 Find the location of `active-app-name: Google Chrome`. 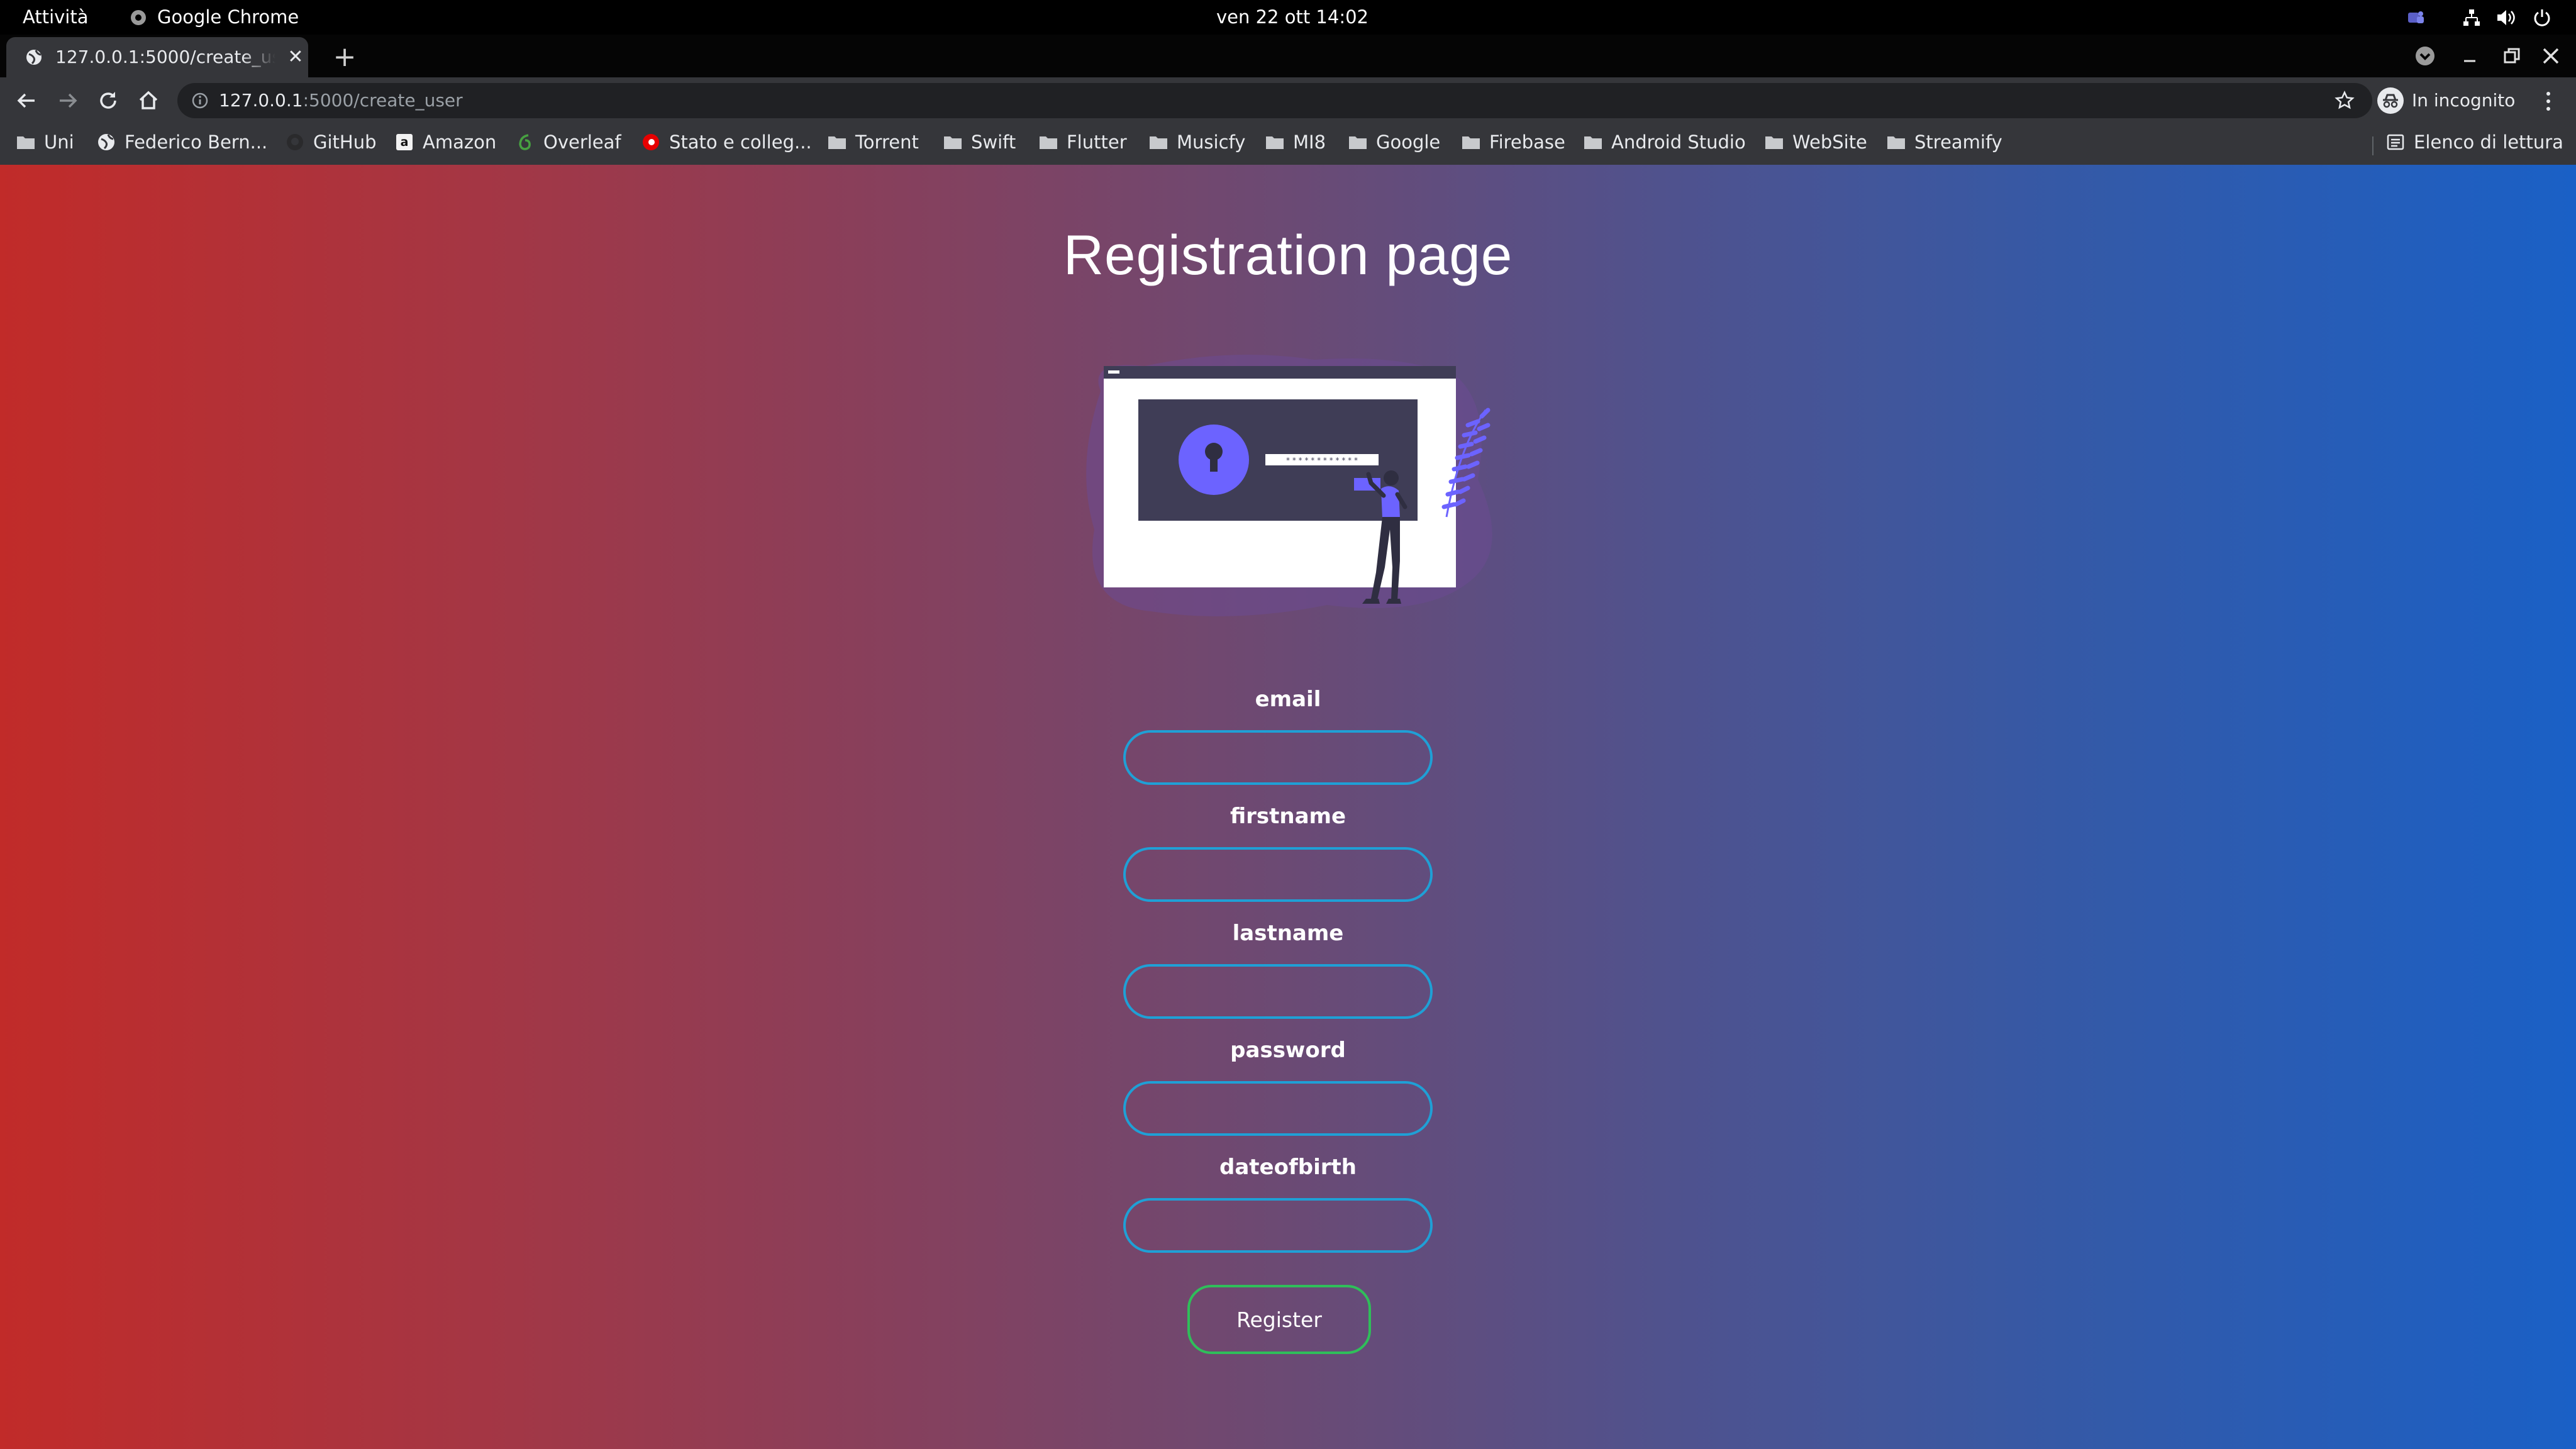

active-app-name: Google Chrome is located at coordinates (228, 17).